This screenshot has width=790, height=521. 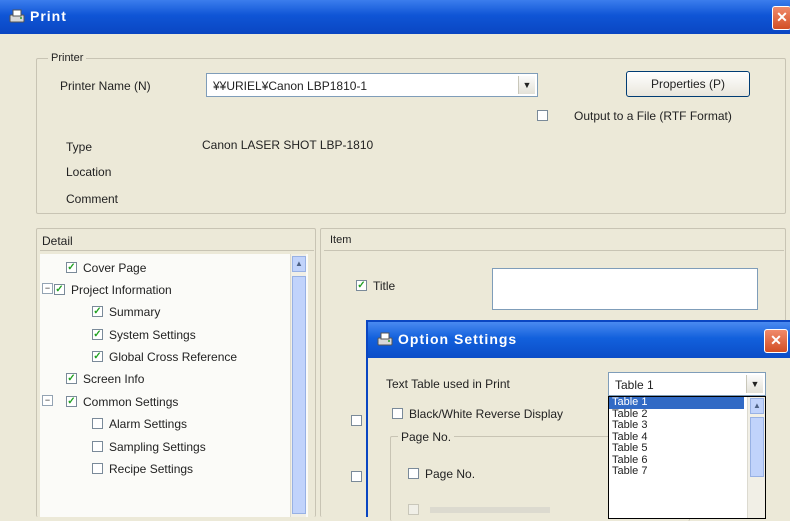 What do you see at coordinates (372, 85) in the screenshot?
I see `printer-name-select: ¥¥URIEL¥Canon LBP1810-1 ▼` at bounding box center [372, 85].